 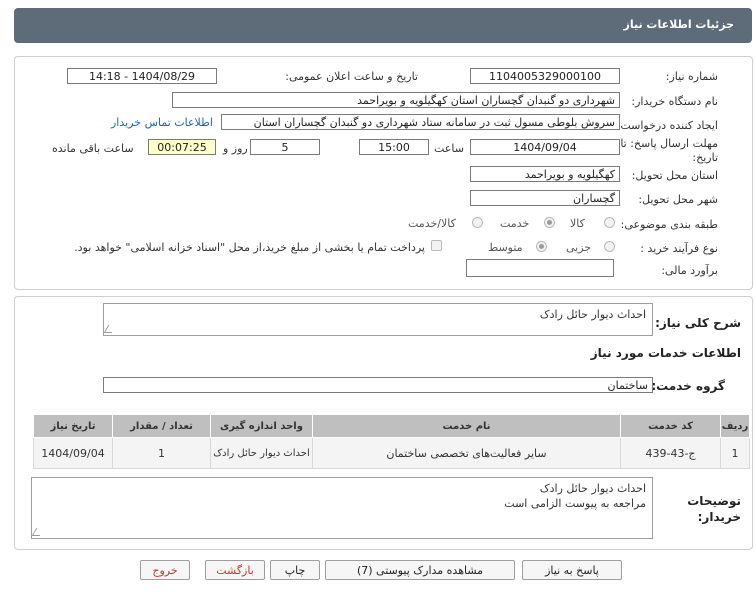 I want to click on time-remaining-field: 00:07:25, so click(x=182, y=147).